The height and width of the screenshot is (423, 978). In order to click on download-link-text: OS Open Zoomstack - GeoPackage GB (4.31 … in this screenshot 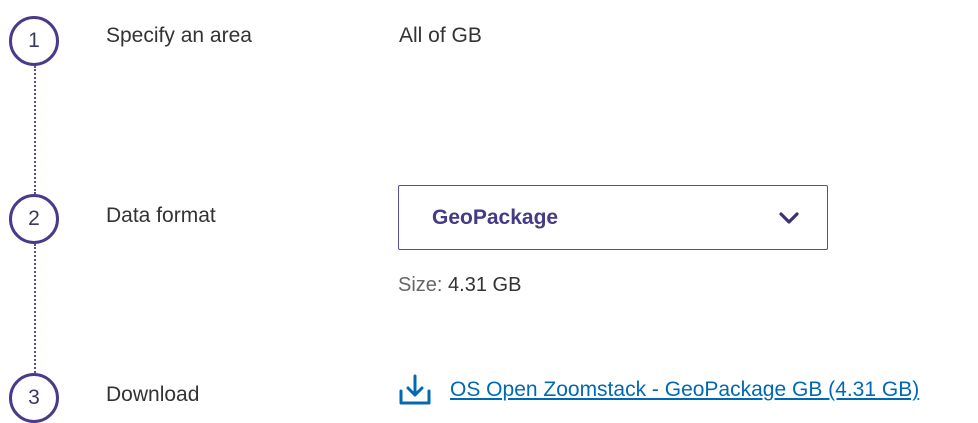, I will do `click(685, 389)`.